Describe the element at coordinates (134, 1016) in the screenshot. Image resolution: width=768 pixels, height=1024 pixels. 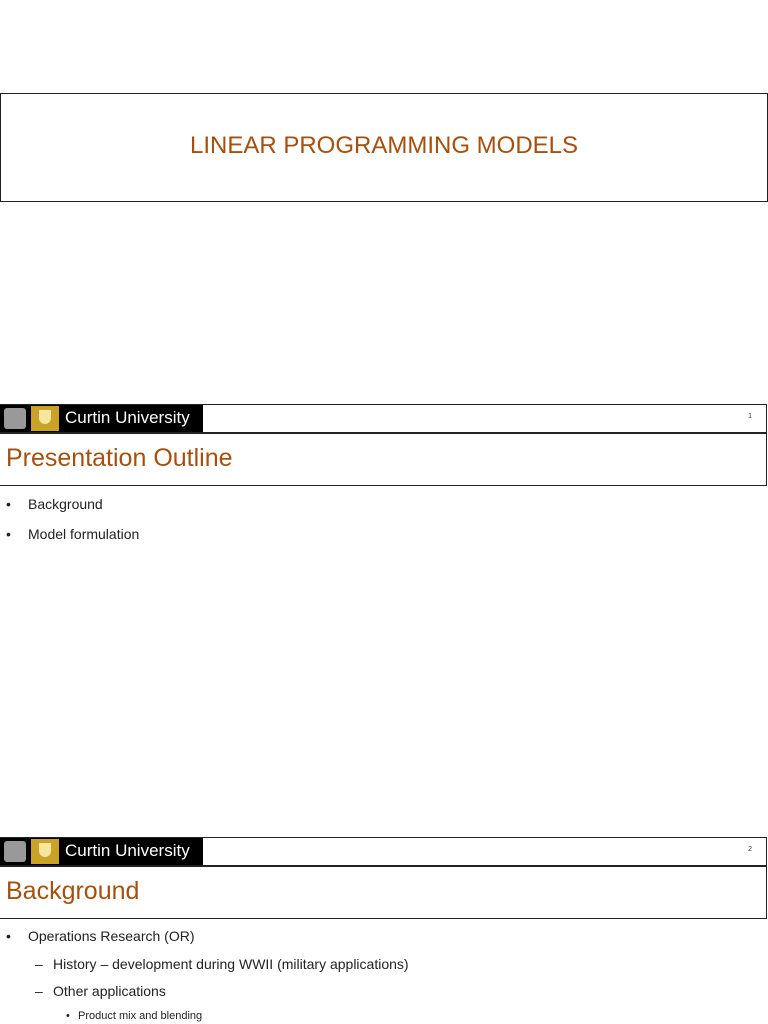
I see `sub-sub-bullet: Product mix and blending` at that location.